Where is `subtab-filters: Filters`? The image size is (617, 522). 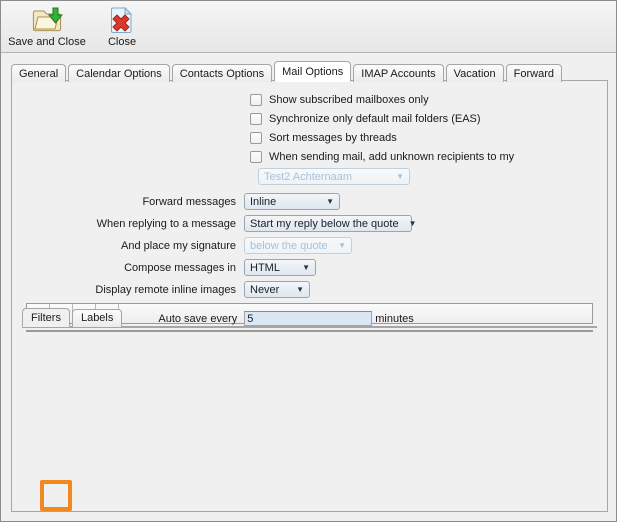 subtab-filters: Filters is located at coordinates (46, 317).